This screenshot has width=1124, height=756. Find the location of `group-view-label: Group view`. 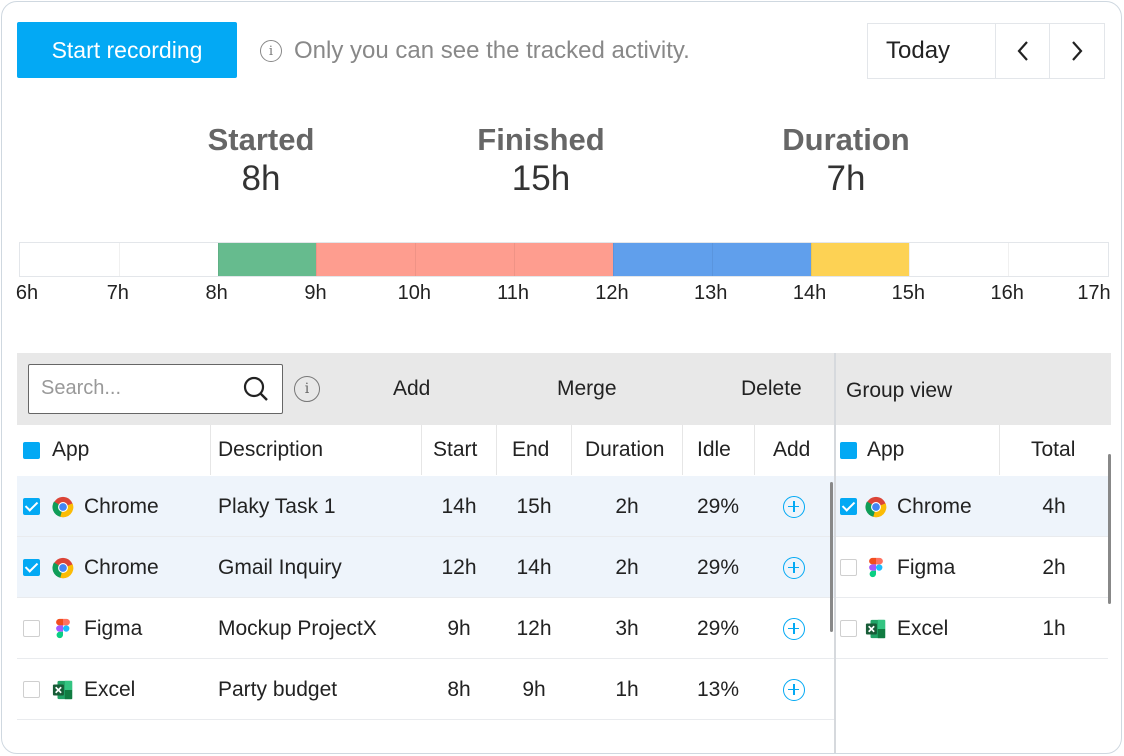

group-view-label: Group view is located at coordinates (899, 390).